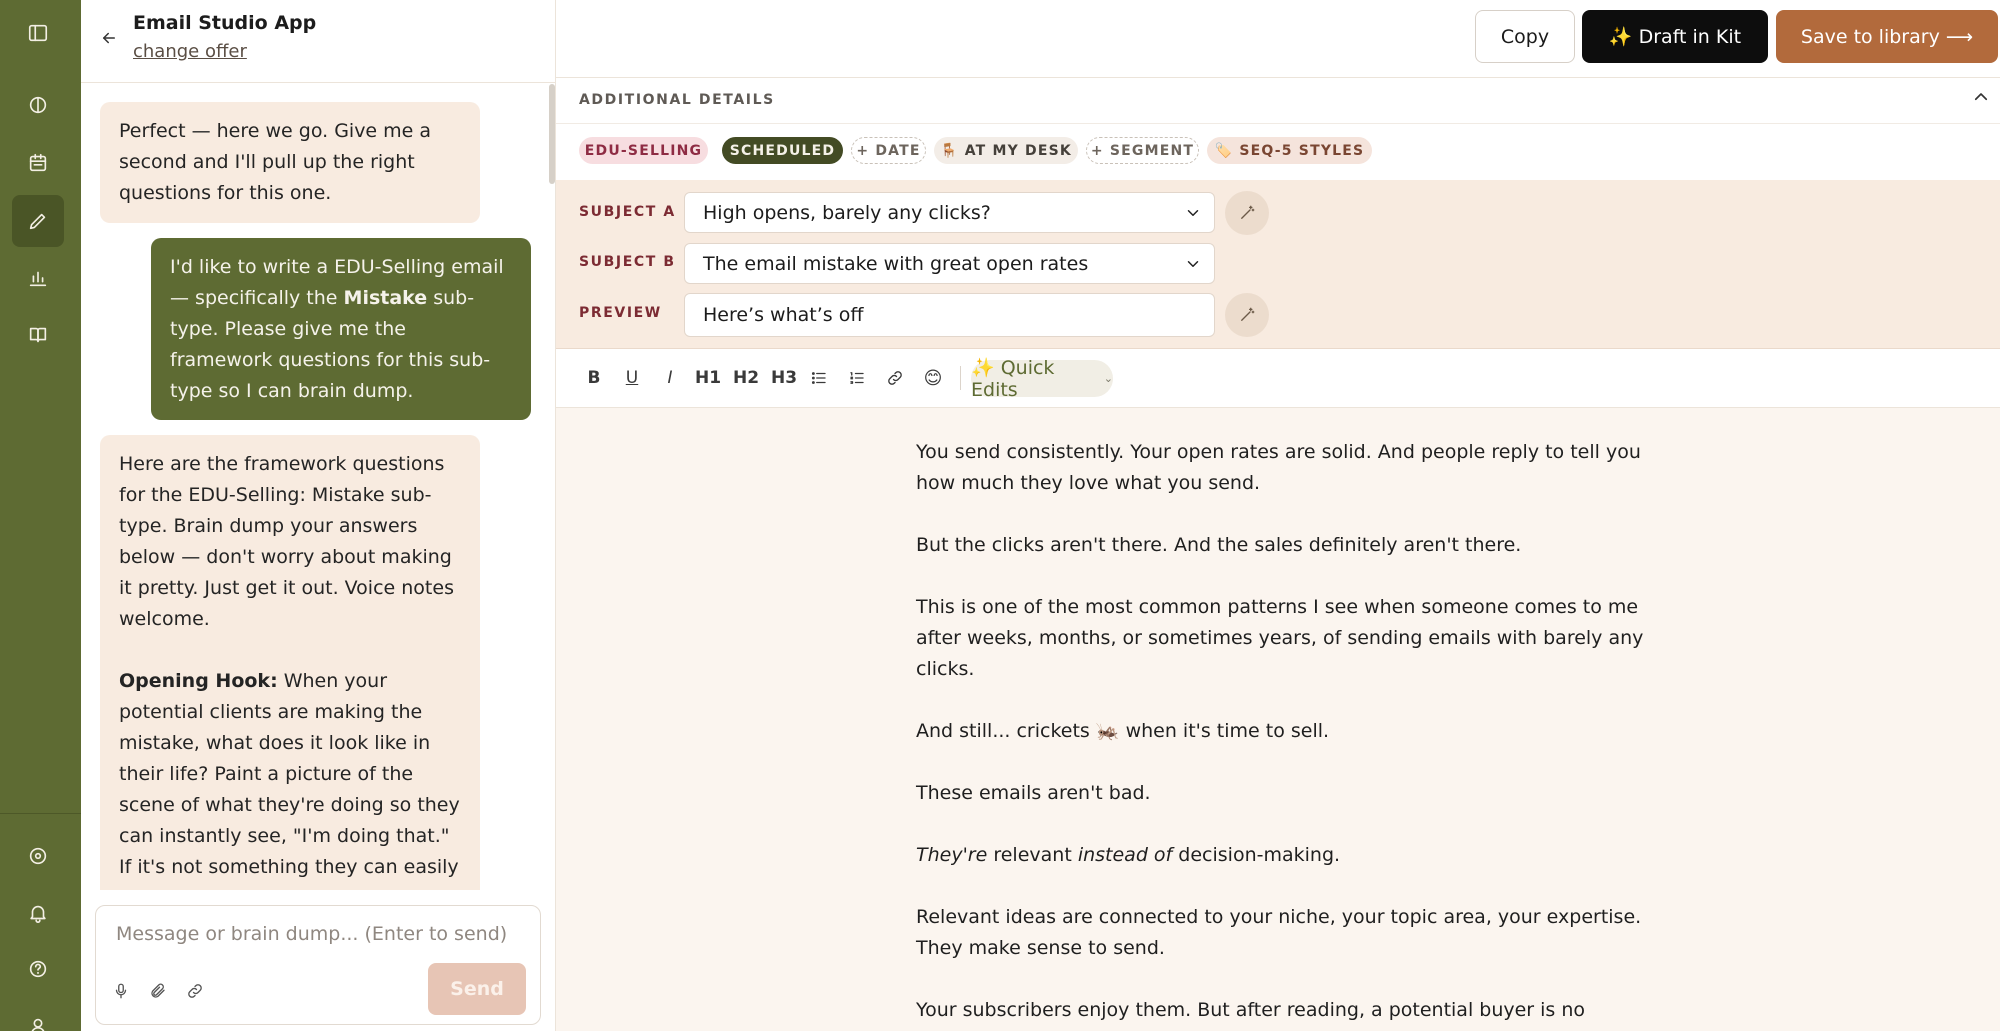  Describe the element at coordinates (1289, 150) in the screenshot. I see `tag-seq-5-styles: 🏷️ SEQ-5 STYLES` at that location.